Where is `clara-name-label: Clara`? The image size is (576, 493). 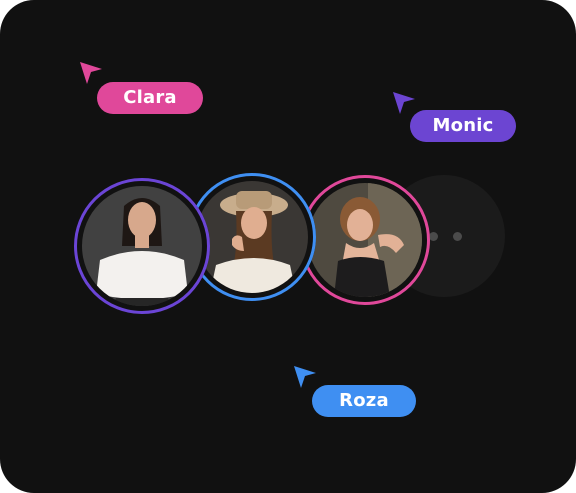 clara-name-label: Clara is located at coordinates (150, 97).